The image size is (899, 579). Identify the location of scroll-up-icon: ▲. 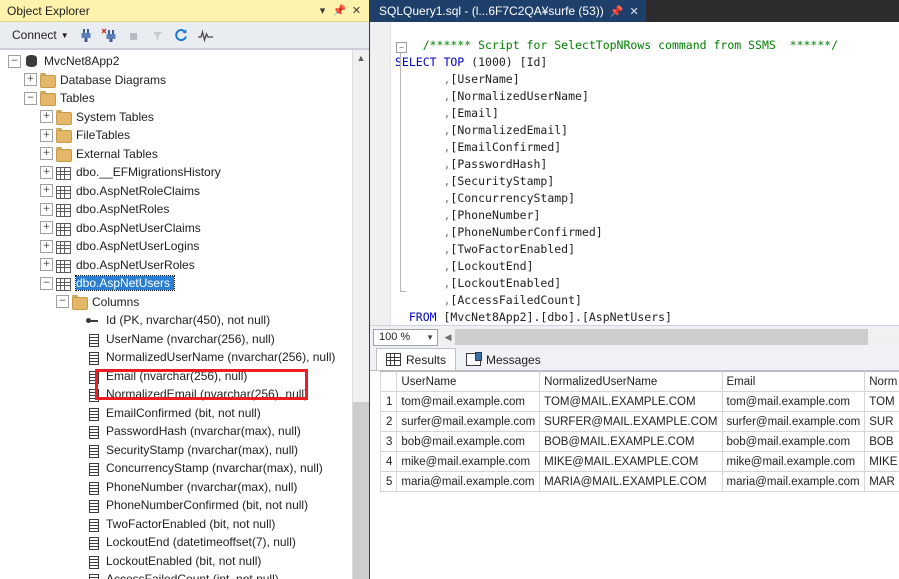
(361, 58).